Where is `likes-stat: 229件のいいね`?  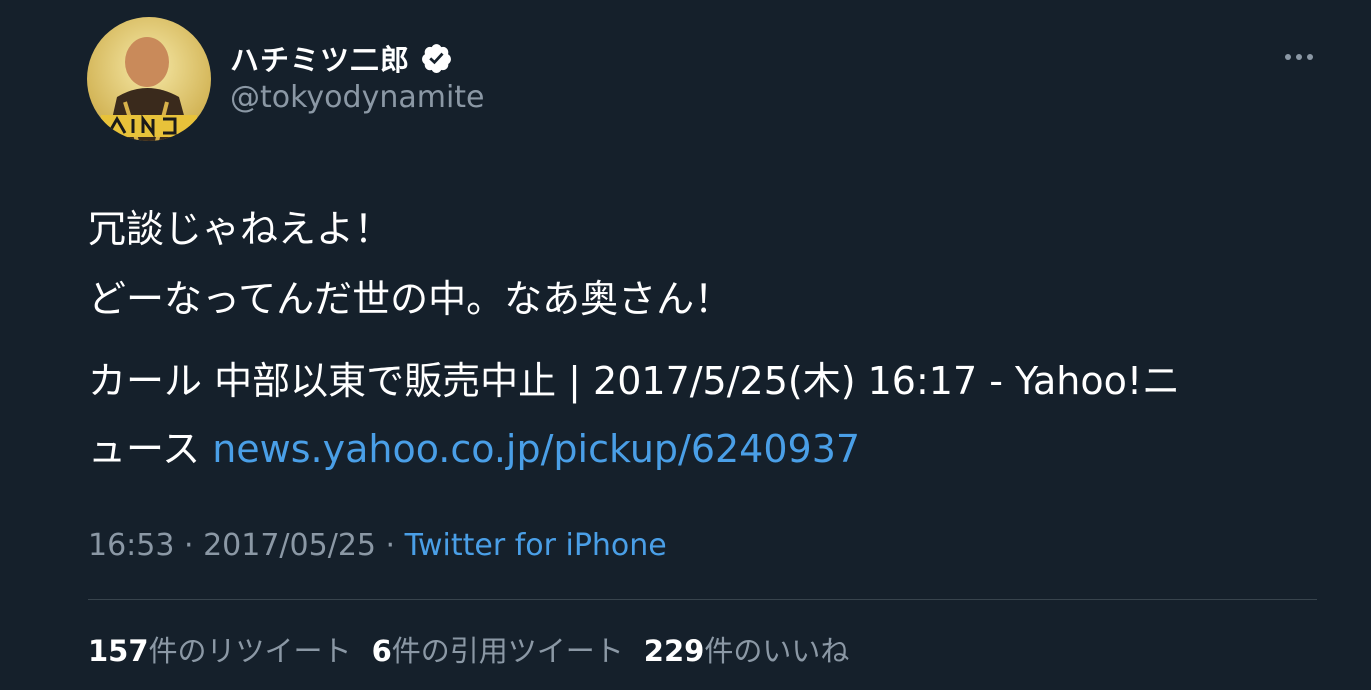
likes-stat: 229件のいいね is located at coordinates (747, 649).